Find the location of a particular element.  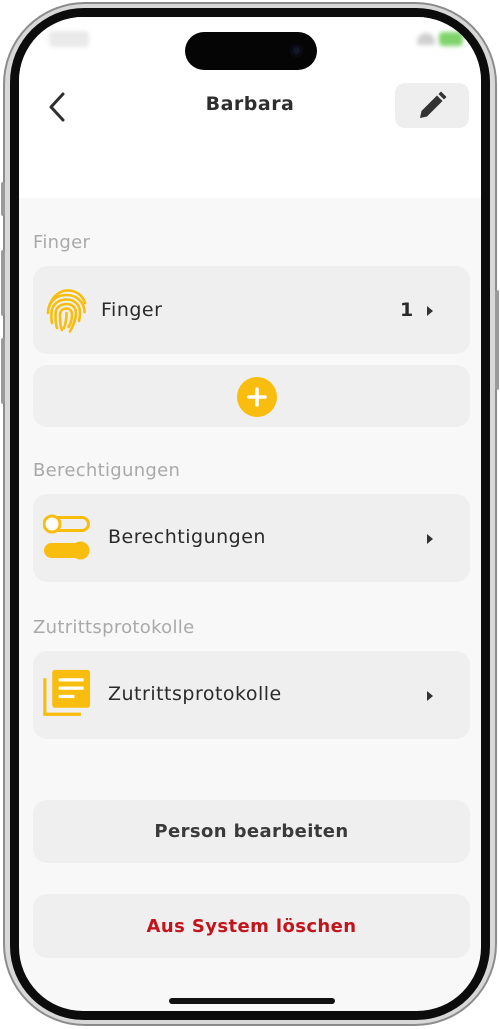

edit-button is located at coordinates (432, 105).